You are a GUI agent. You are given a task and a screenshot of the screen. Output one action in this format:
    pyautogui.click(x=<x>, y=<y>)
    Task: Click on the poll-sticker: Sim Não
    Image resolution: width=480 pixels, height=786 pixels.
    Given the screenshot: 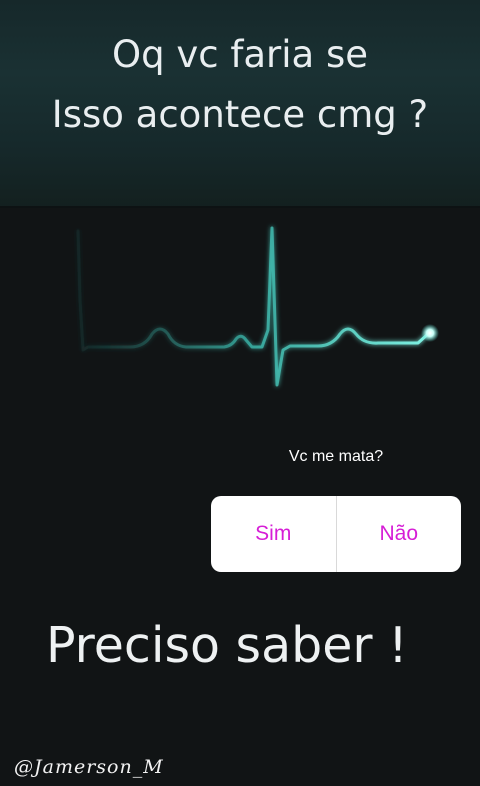 What is the action you would take?
    pyautogui.click(x=336, y=534)
    